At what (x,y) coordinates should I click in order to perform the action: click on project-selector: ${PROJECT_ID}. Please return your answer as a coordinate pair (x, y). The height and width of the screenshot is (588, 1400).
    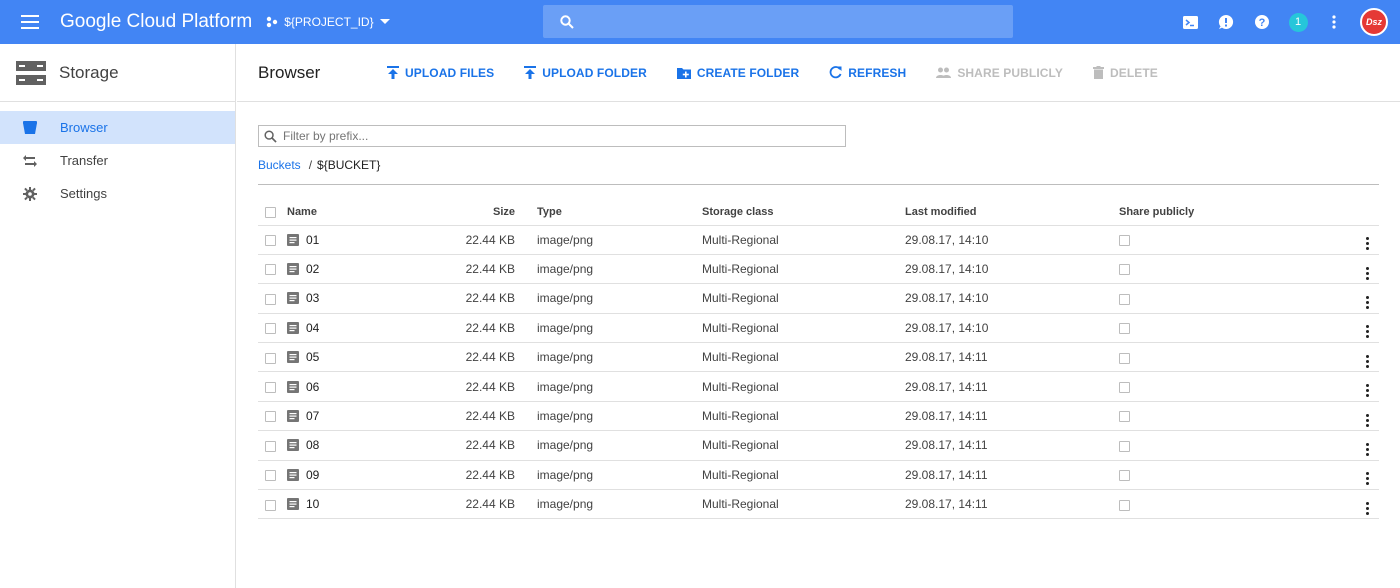
    Looking at the image, I should click on (328, 22).